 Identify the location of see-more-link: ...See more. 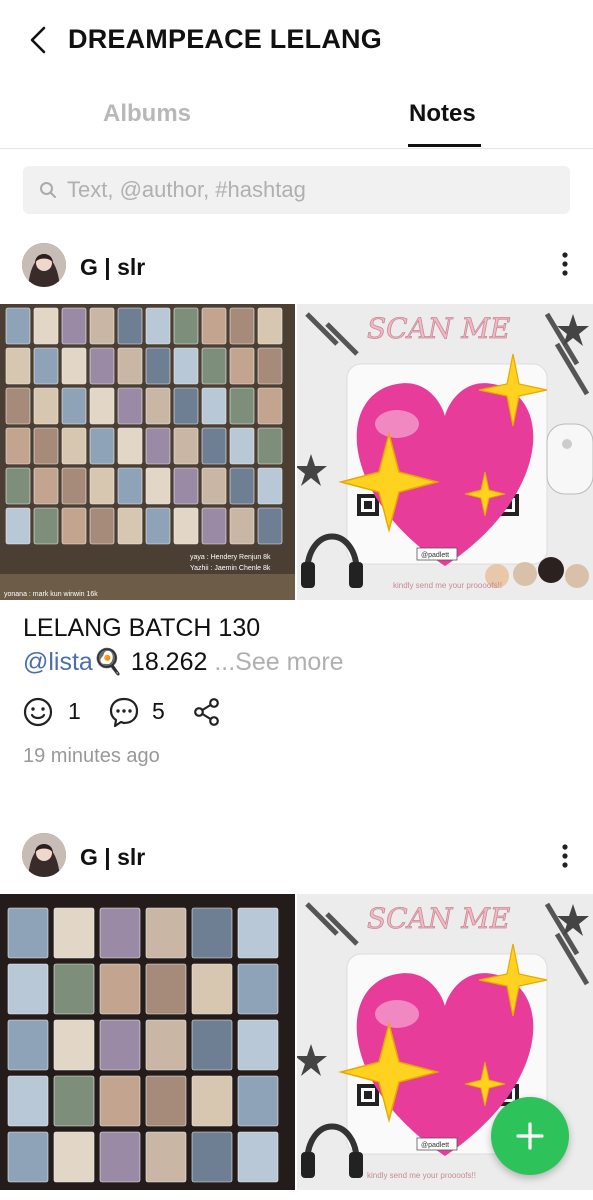
(278, 662).